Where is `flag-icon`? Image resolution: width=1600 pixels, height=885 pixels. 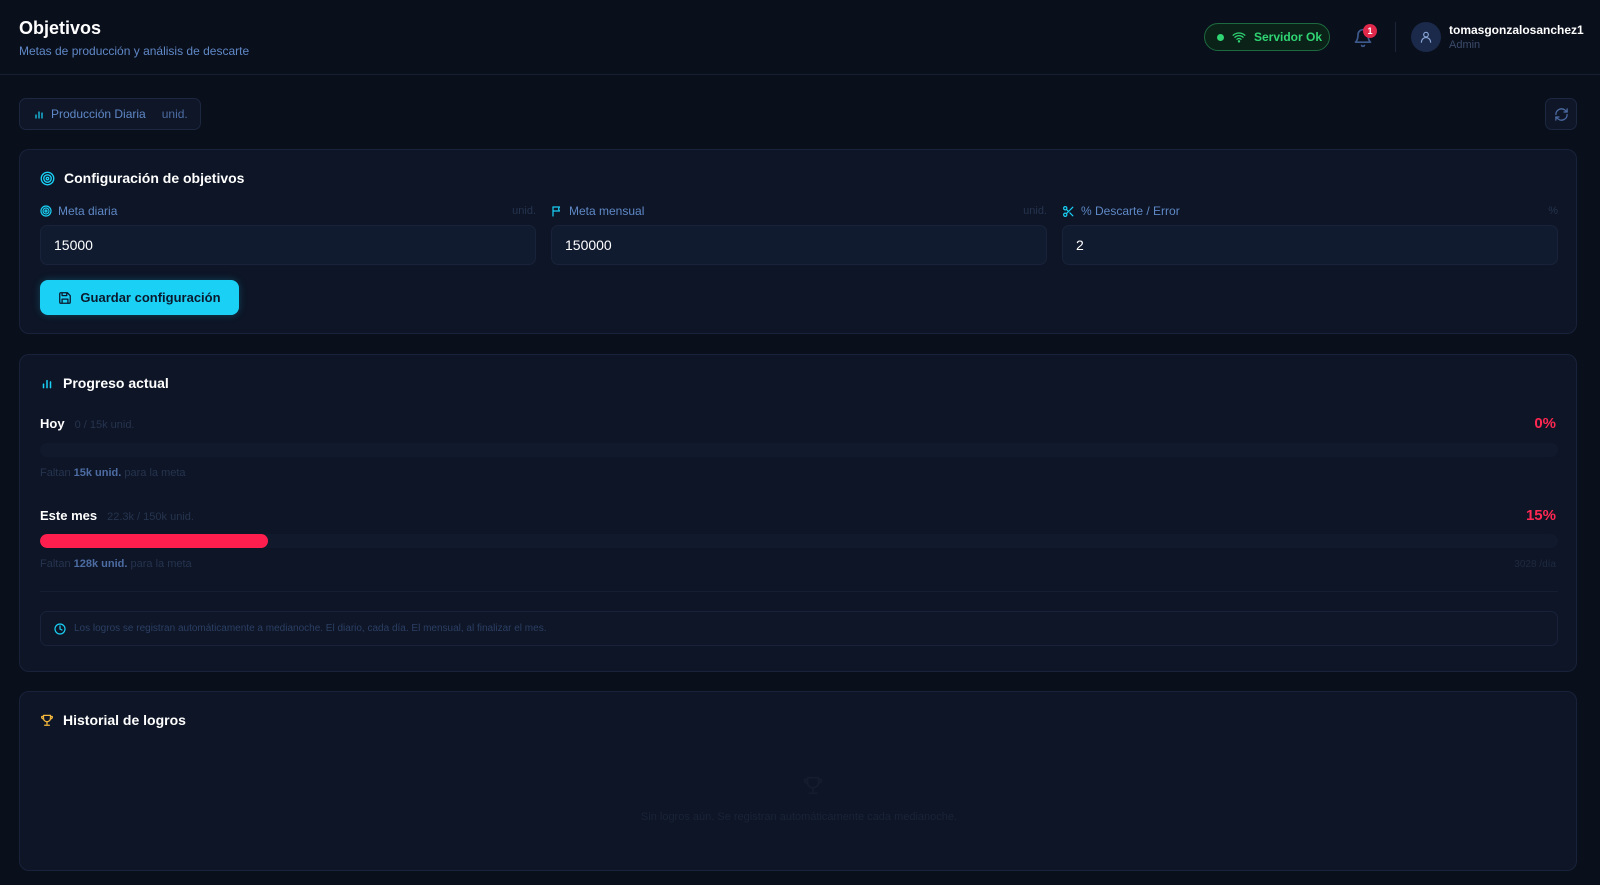
flag-icon is located at coordinates (556, 211).